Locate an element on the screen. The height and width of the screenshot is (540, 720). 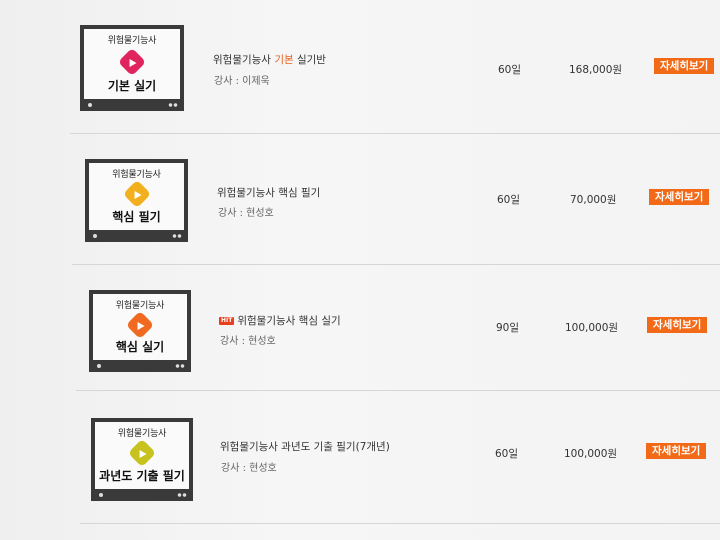
course-thumbnail: 위험물기능사 핵심 필기 is located at coordinates (136, 200).